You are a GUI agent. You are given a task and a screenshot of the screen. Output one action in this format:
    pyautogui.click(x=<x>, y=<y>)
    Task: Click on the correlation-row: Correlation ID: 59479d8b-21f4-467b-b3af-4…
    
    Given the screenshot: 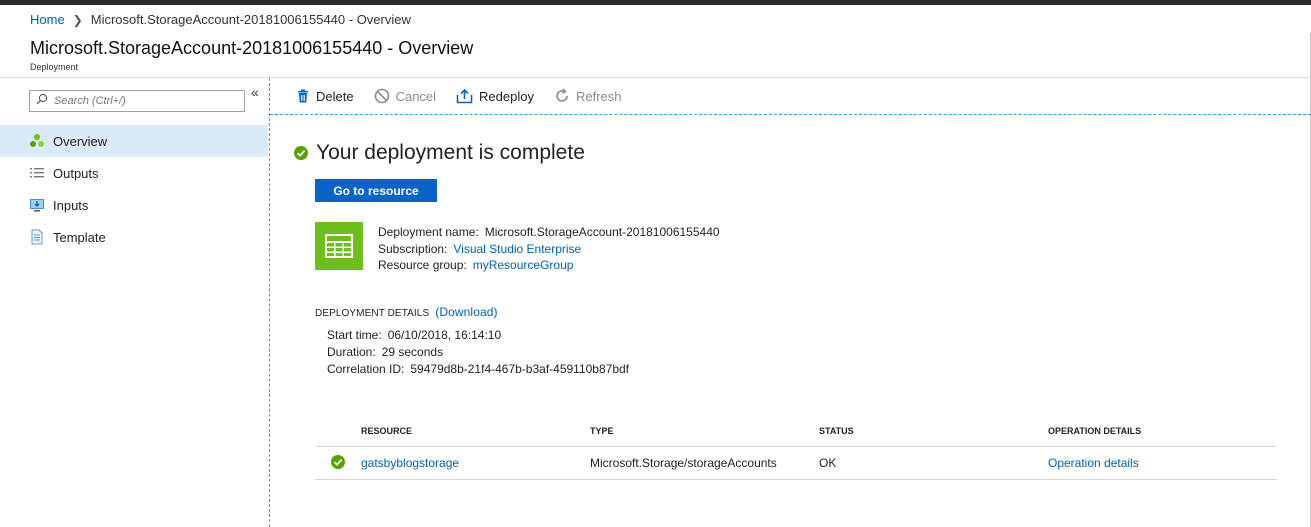 What is the action you would take?
    pyautogui.click(x=478, y=369)
    